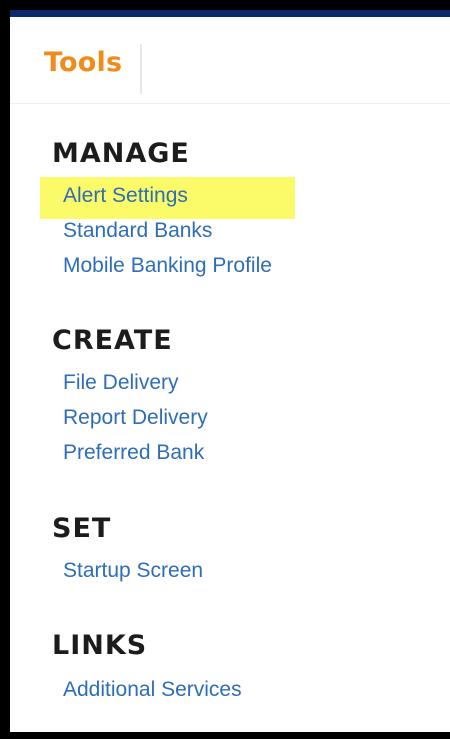 Image resolution: width=450 pixels, height=739 pixels. I want to click on link-file-delivery: File Delivery, so click(121, 383).